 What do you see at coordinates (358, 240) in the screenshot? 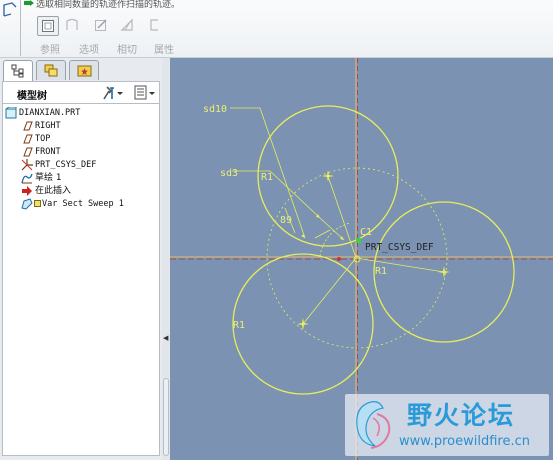
I see `sketch-start-point` at bounding box center [358, 240].